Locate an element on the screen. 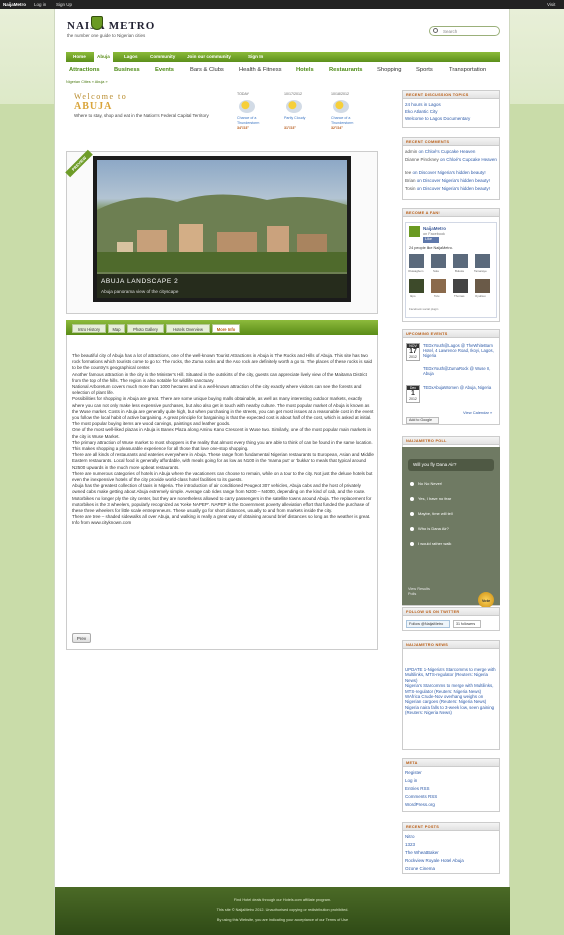 This screenshot has width=564, height=935. meta-link: Log in is located at coordinates (411, 780).